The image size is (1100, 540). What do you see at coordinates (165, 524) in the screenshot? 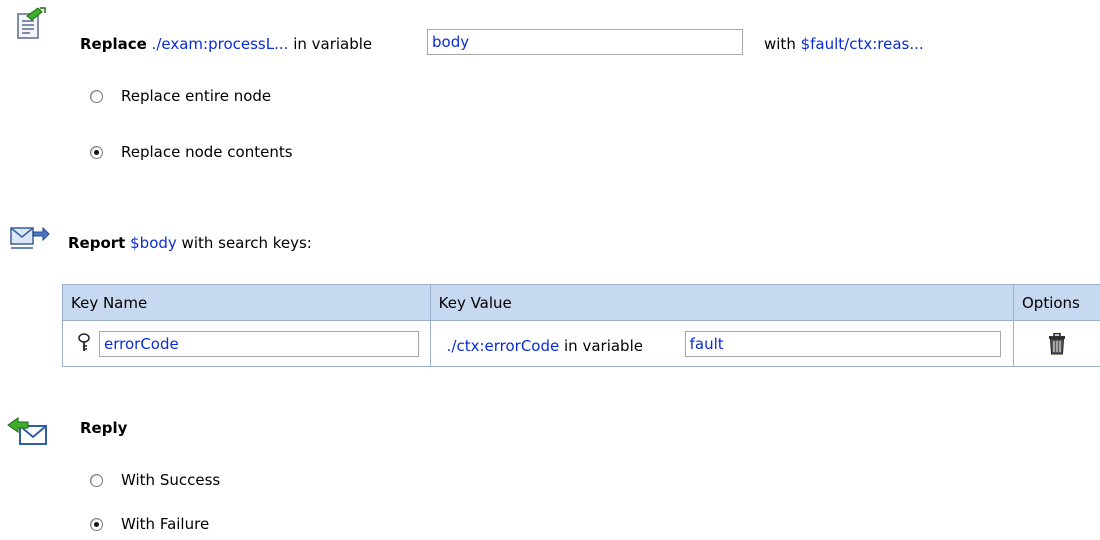
I see `reply-failure-label: With Failure` at bounding box center [165, 524].